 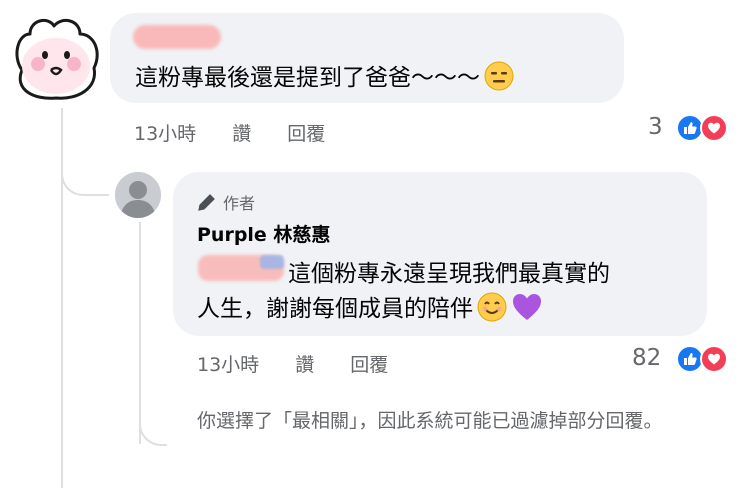 I want to click on author-badge-label: 作者, so click(x=239, y=203).